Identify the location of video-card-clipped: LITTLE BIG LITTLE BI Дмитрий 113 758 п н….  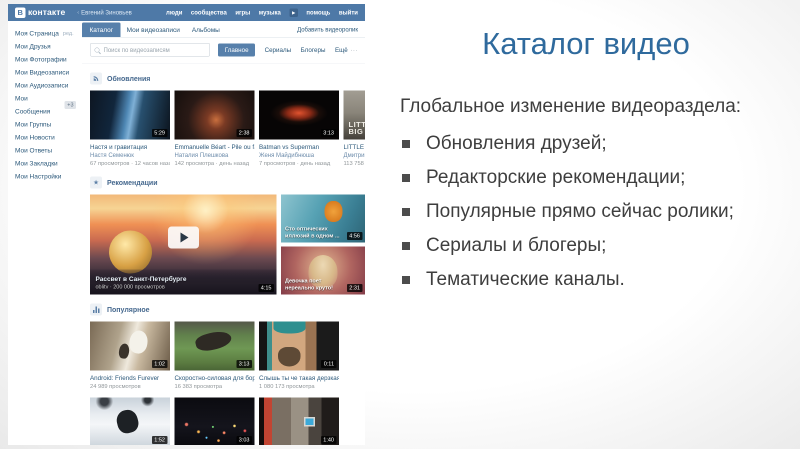
(354, 129).